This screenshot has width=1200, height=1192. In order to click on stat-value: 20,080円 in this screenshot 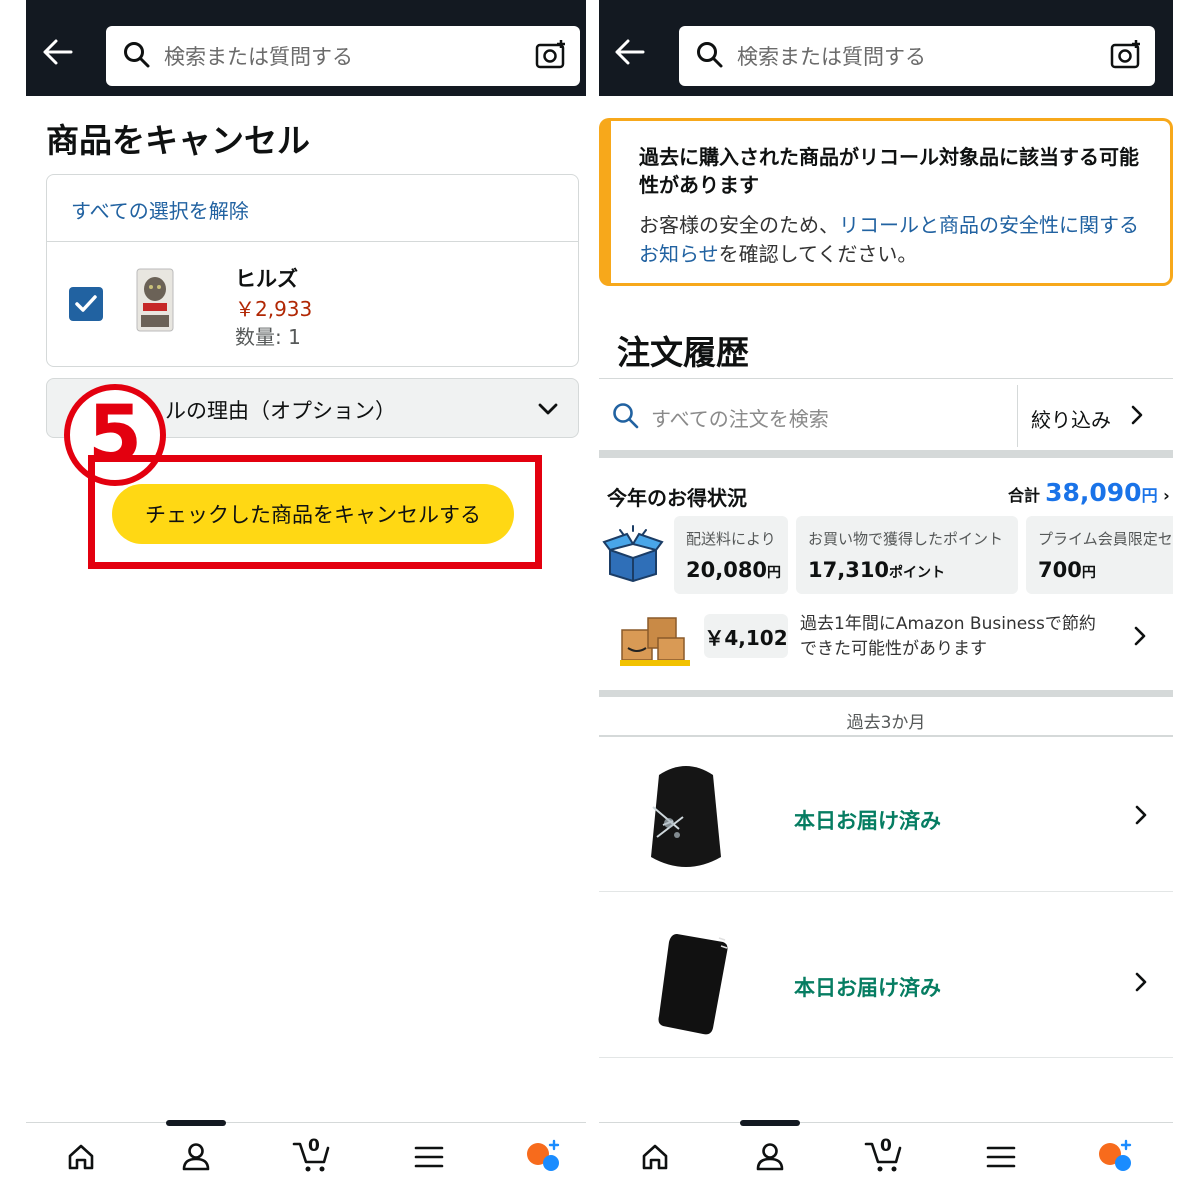, I will do `click(733, 570)`.